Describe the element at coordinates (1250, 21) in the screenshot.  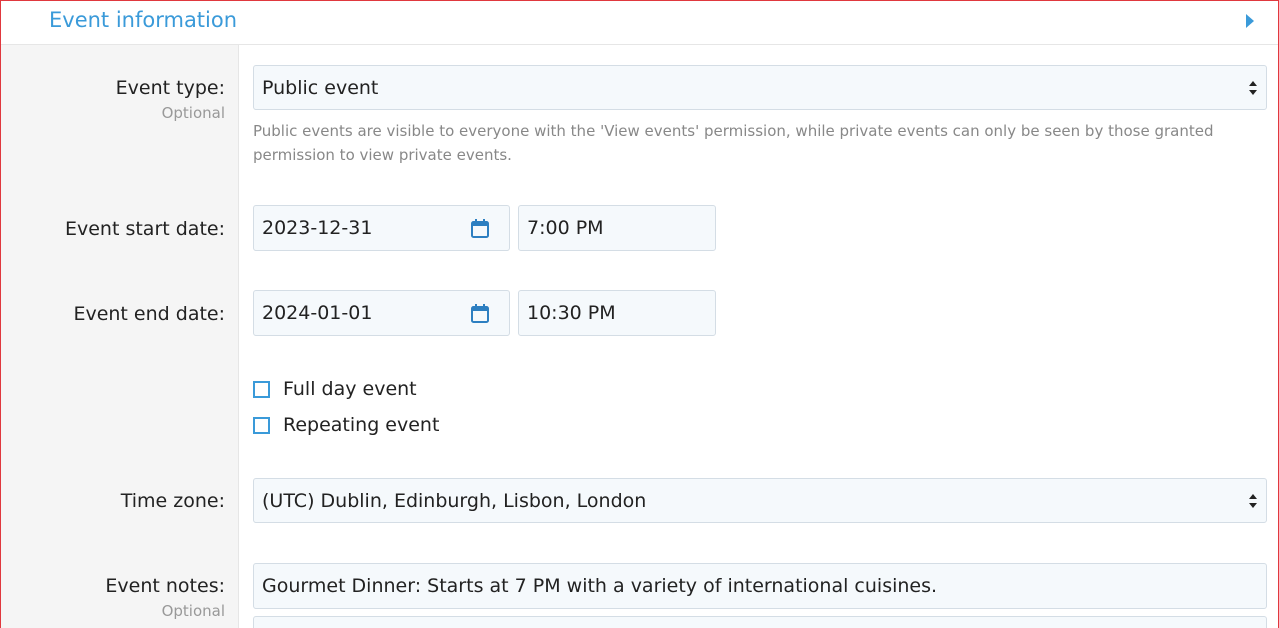
I see `chevron-right-icon` at that location.